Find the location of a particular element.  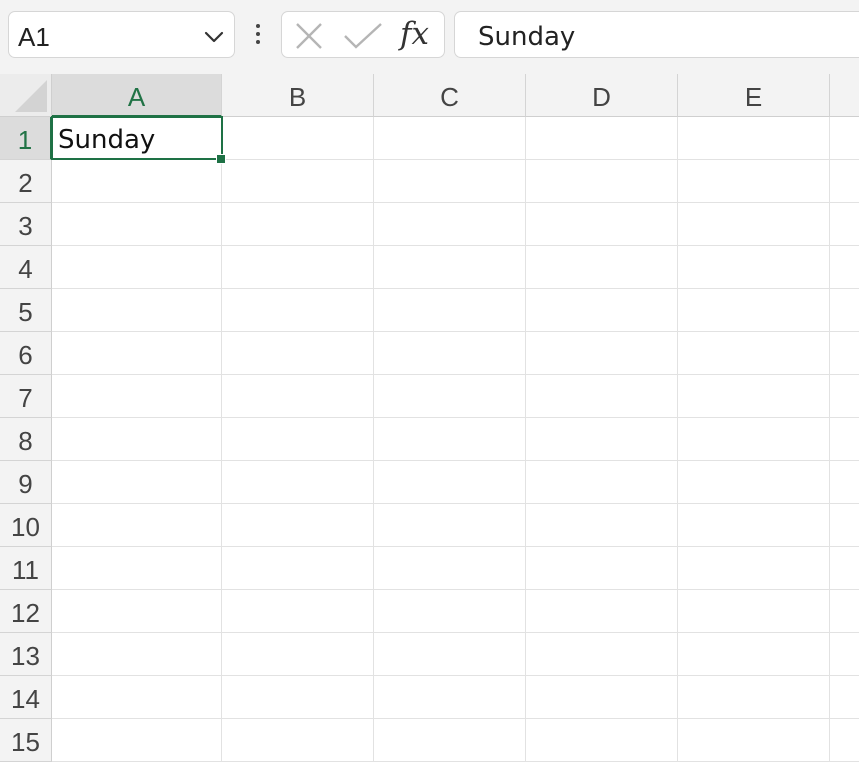

cell-e6 is located at coordinates (754, 353).